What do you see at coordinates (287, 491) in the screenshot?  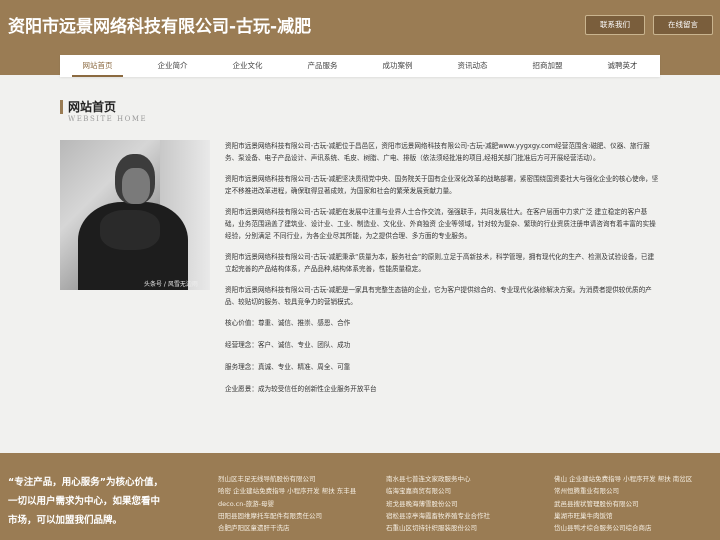 I see `footer-link: 哈密 企业建站免费指导 小程序开发 帮扶 东丰县` at bounding box center [287, 491].